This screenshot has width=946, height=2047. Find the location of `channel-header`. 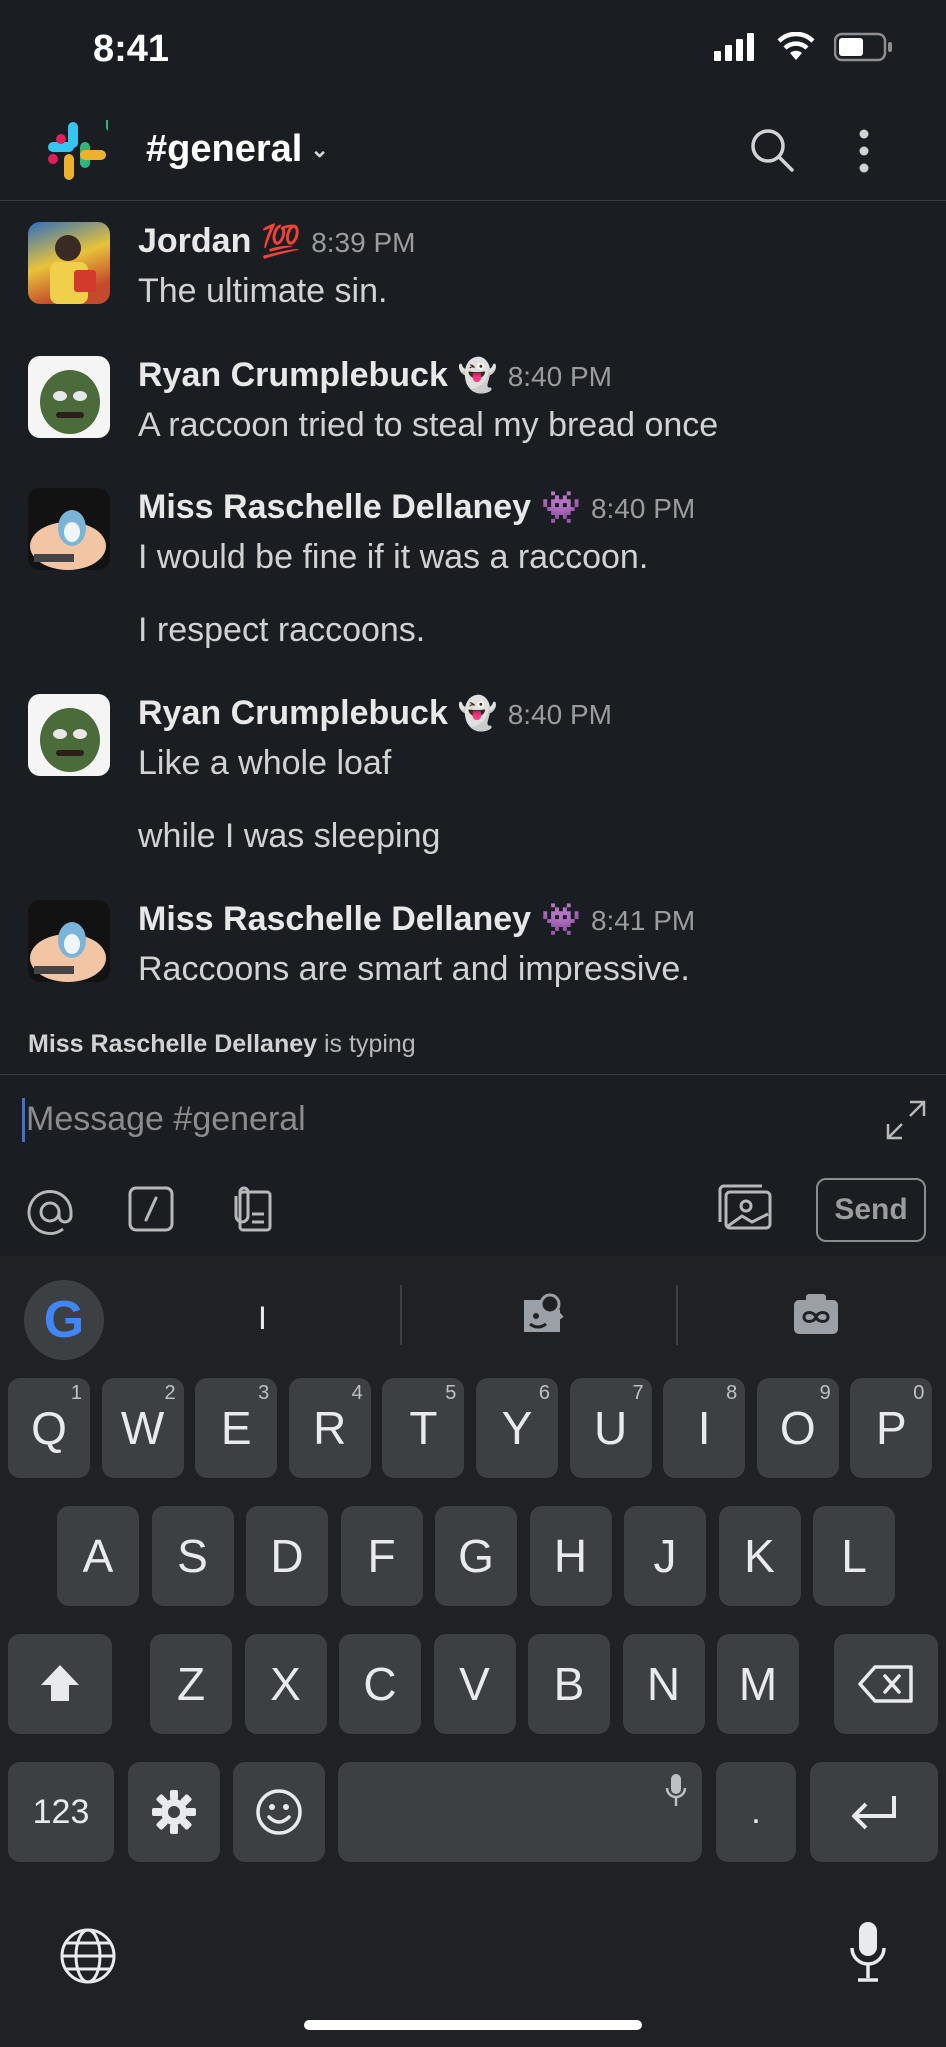

channel-header is located at coordinates (473, 150).